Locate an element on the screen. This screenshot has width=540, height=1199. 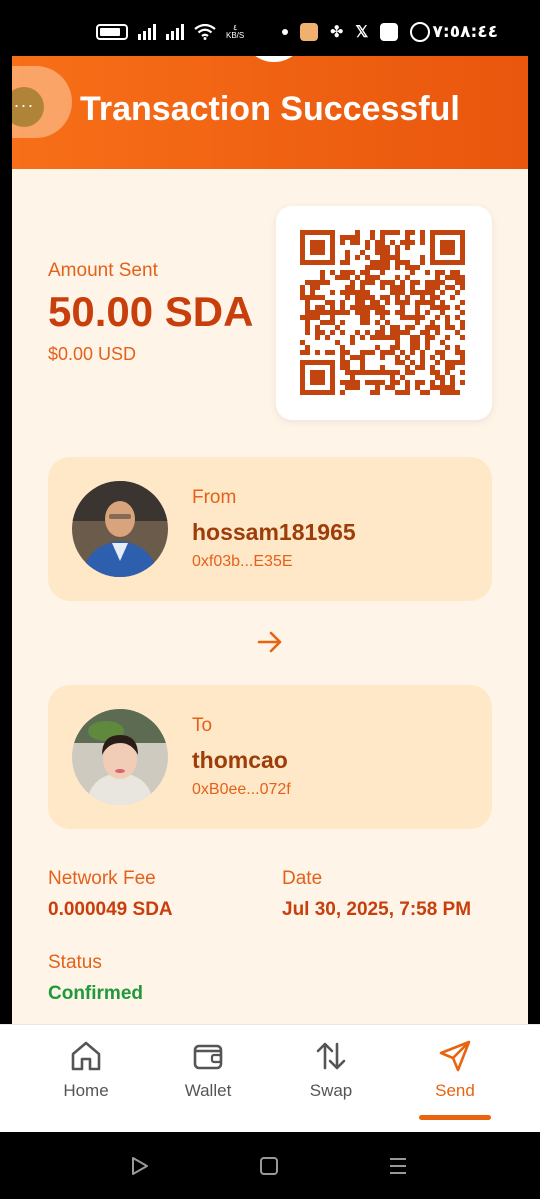
status-label: Status is located at coordinates (75, 962).